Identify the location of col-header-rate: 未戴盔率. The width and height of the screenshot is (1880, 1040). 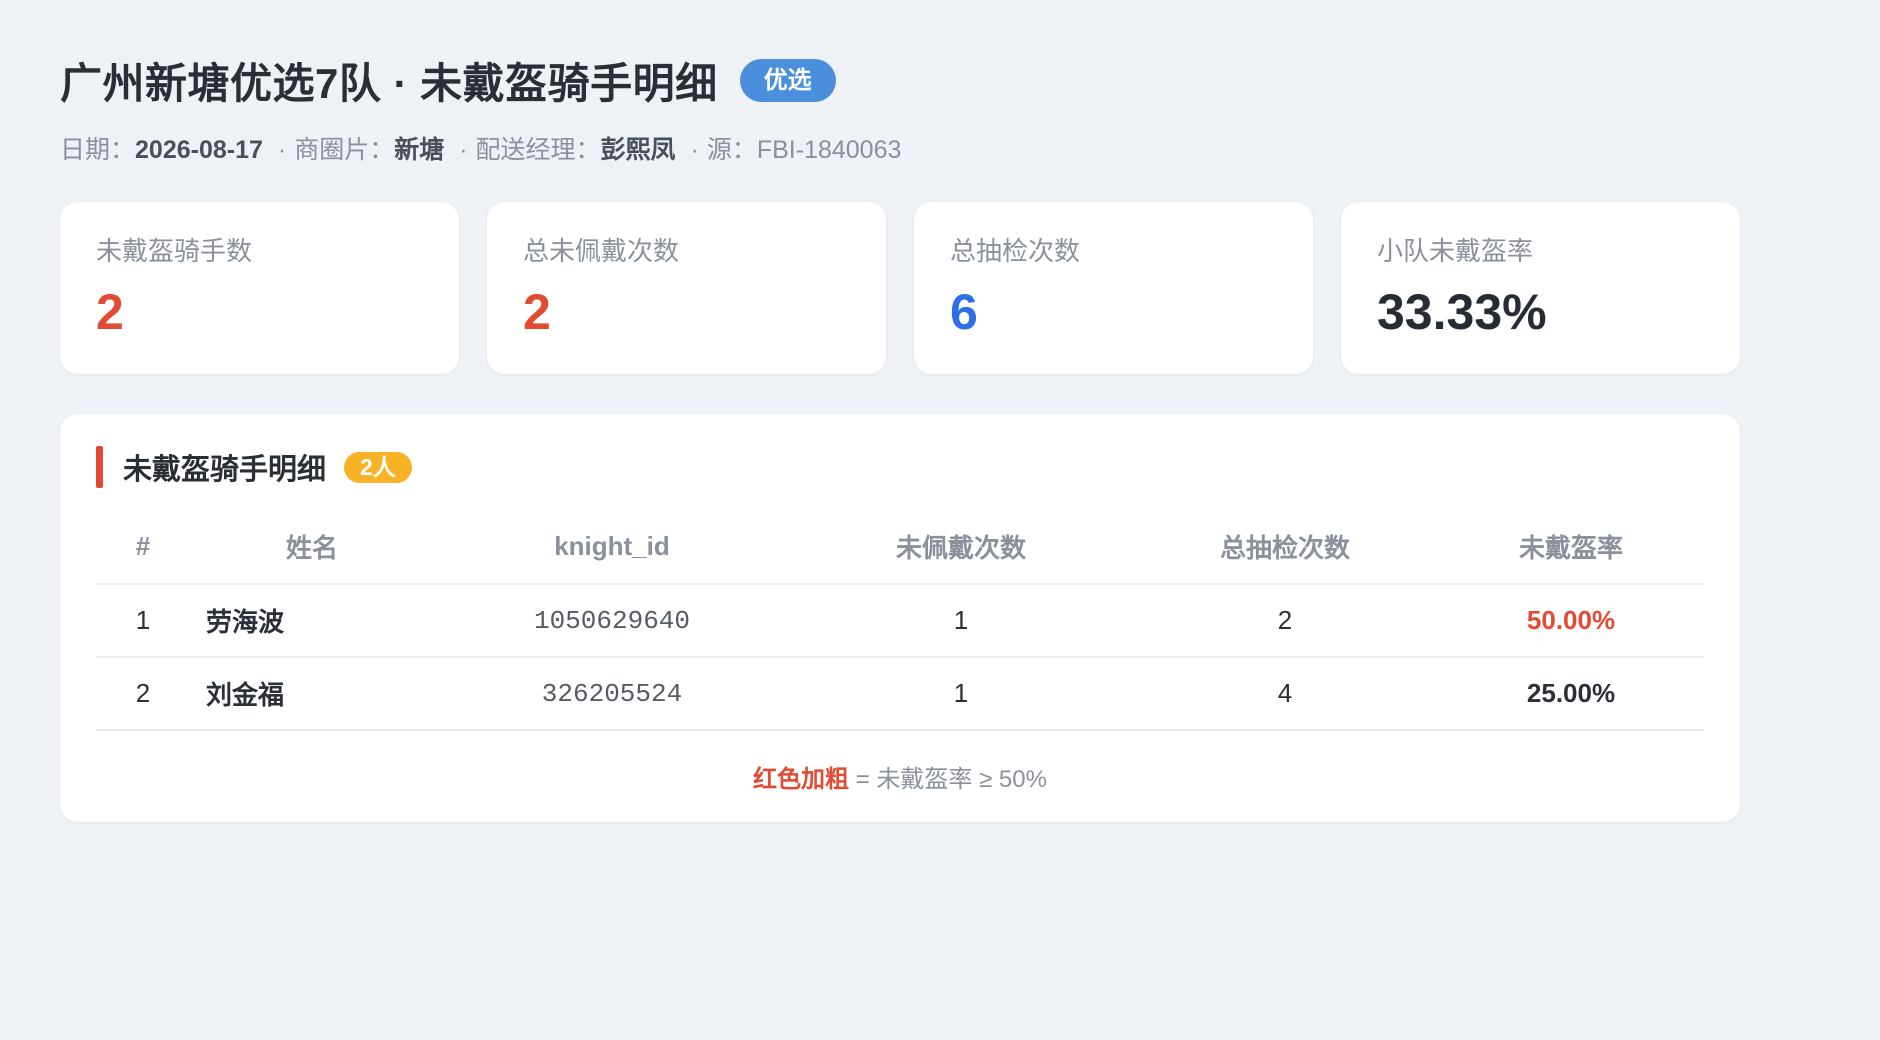
(1571, 547).